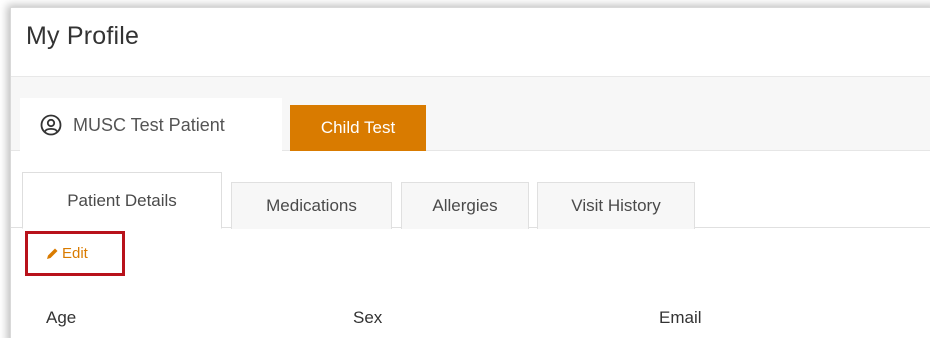 The width and height of the screenshot is (930, 338). What do you see at coordinates (52, 253) in the screenshot?
I see `pencil-icon` at bounding box center [52, 253].